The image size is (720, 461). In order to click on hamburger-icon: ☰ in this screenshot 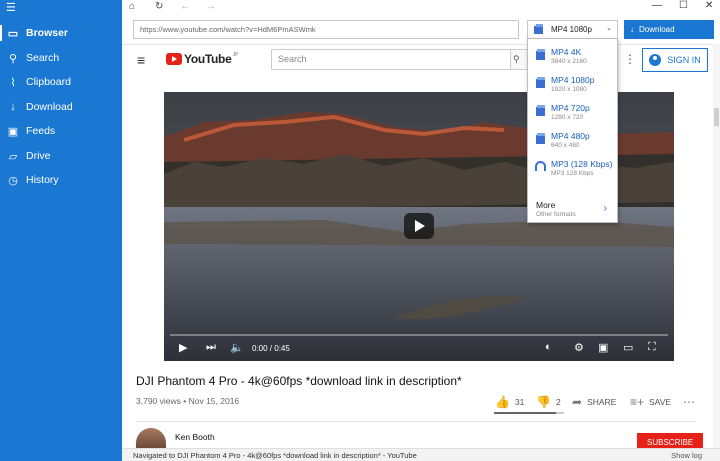, I will do `click(11, 8)`.